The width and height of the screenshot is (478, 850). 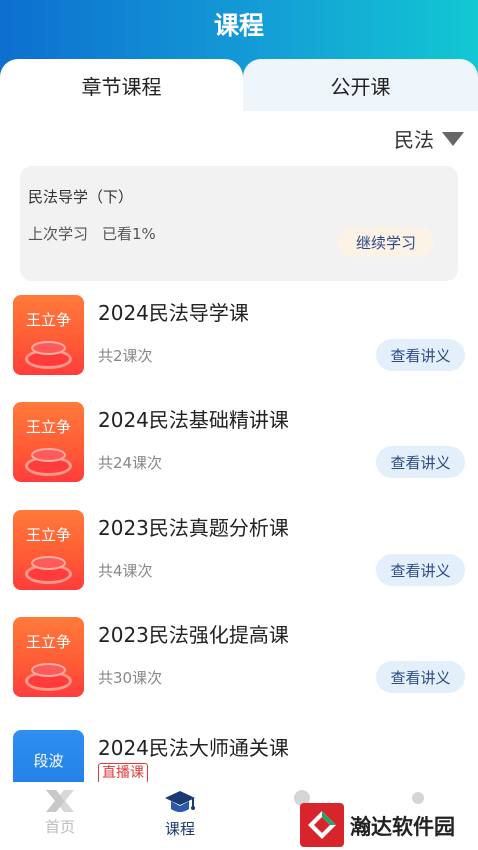 I want to click on last-study-label: 上次学习, so click(x=58, y=234).